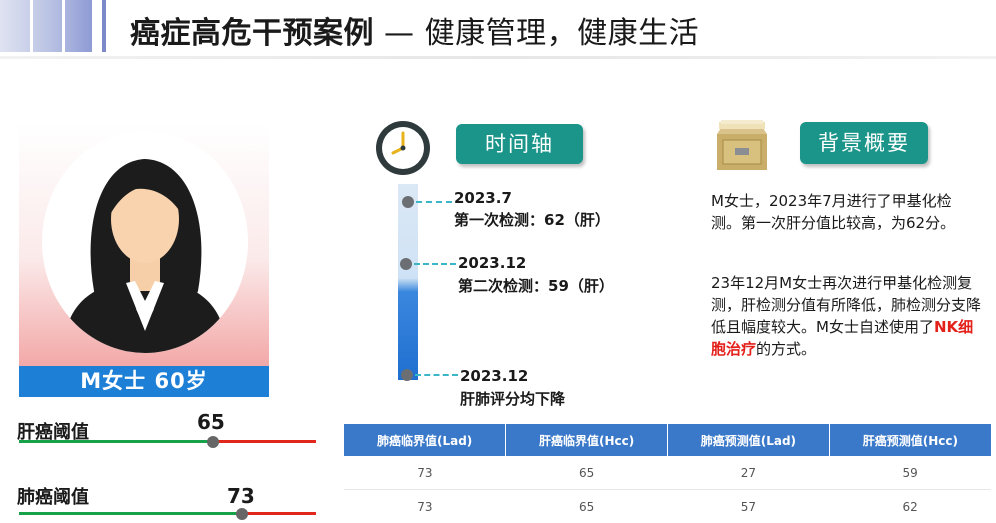  What do you see at coordinates (910, 506) in the screenshot?
I see `table-cell: 62` at bounding box center [910, 506].